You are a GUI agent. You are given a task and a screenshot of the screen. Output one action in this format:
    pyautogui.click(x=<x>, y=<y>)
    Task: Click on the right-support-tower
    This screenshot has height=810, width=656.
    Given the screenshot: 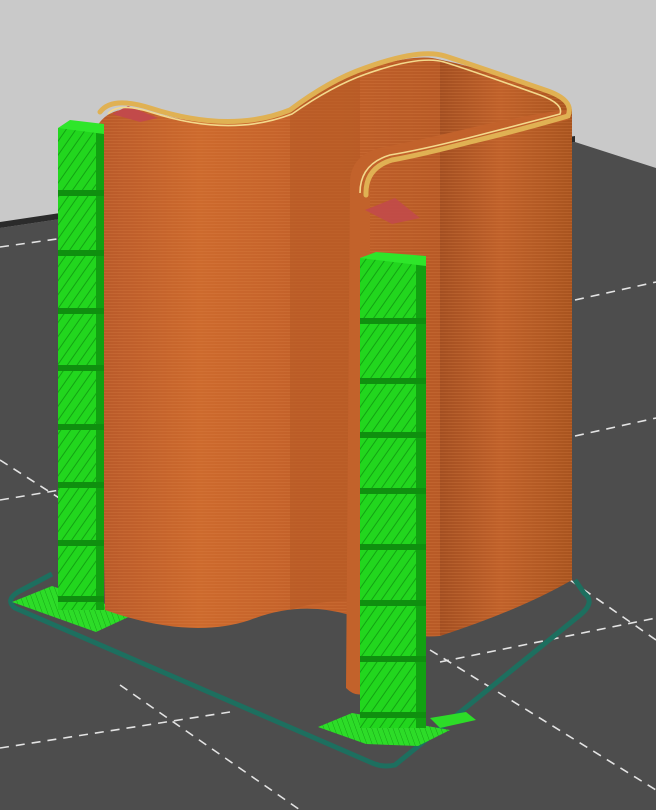 What is the action you would take?
    pyautogui.click(x=393, y=490)
    